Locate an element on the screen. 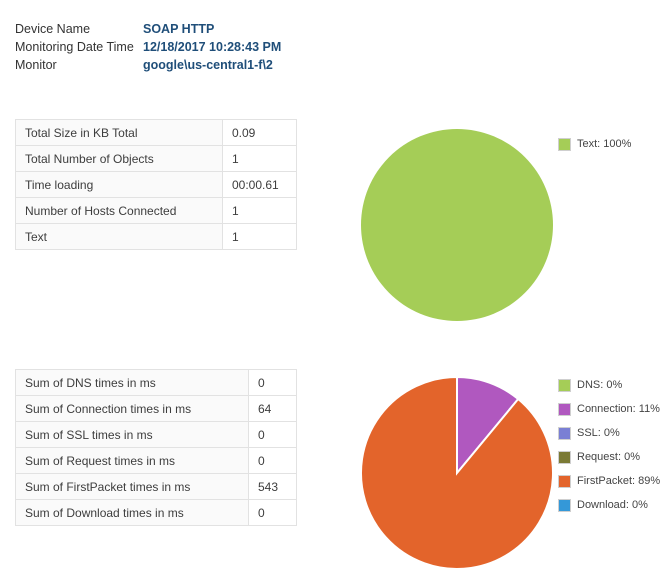 Image resolution: width=663 pixels, height=586 pixels. table-row: Time loading 00:00.61 is located at coordinates (156, 184).